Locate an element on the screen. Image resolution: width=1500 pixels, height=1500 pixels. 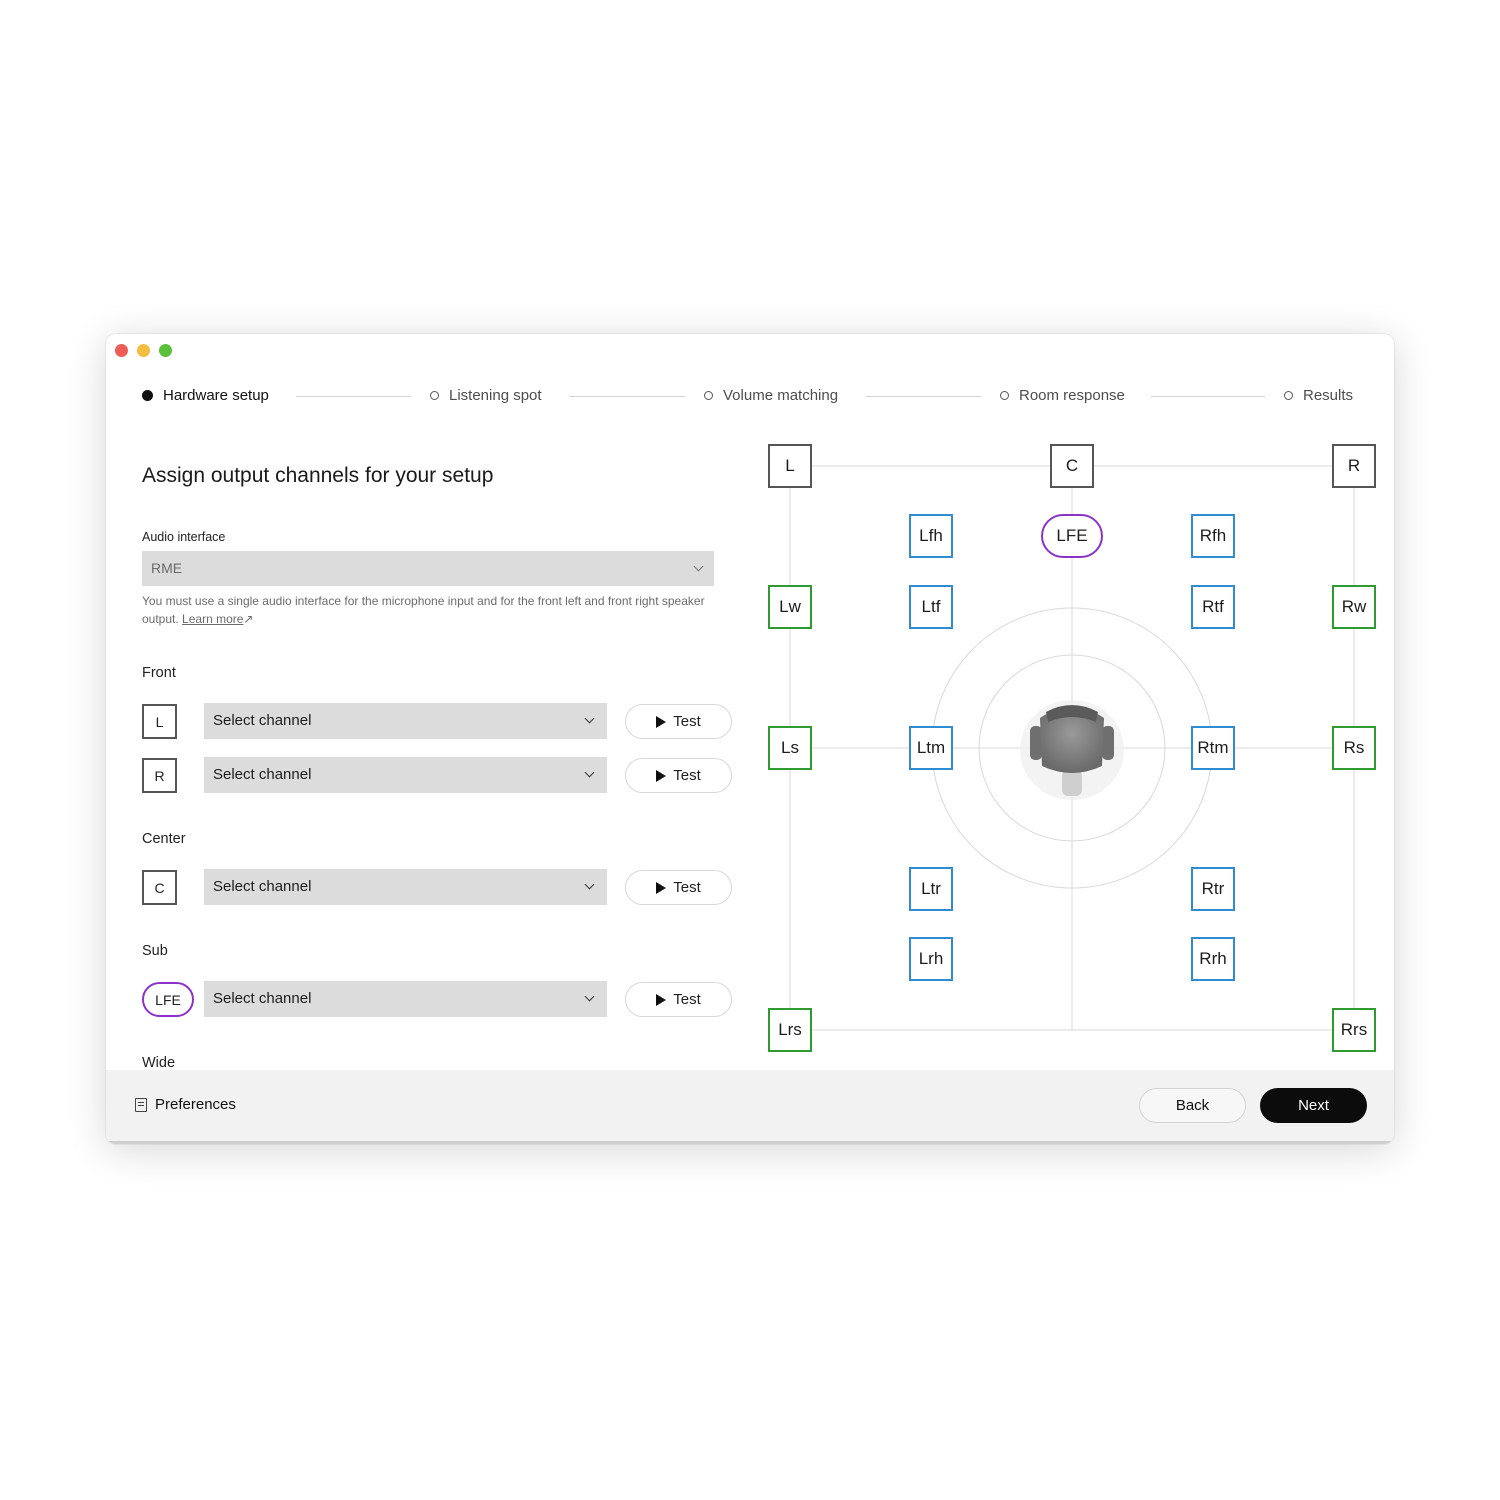
speaker-lrs: Lrs is located at coordinates (790, 1030).